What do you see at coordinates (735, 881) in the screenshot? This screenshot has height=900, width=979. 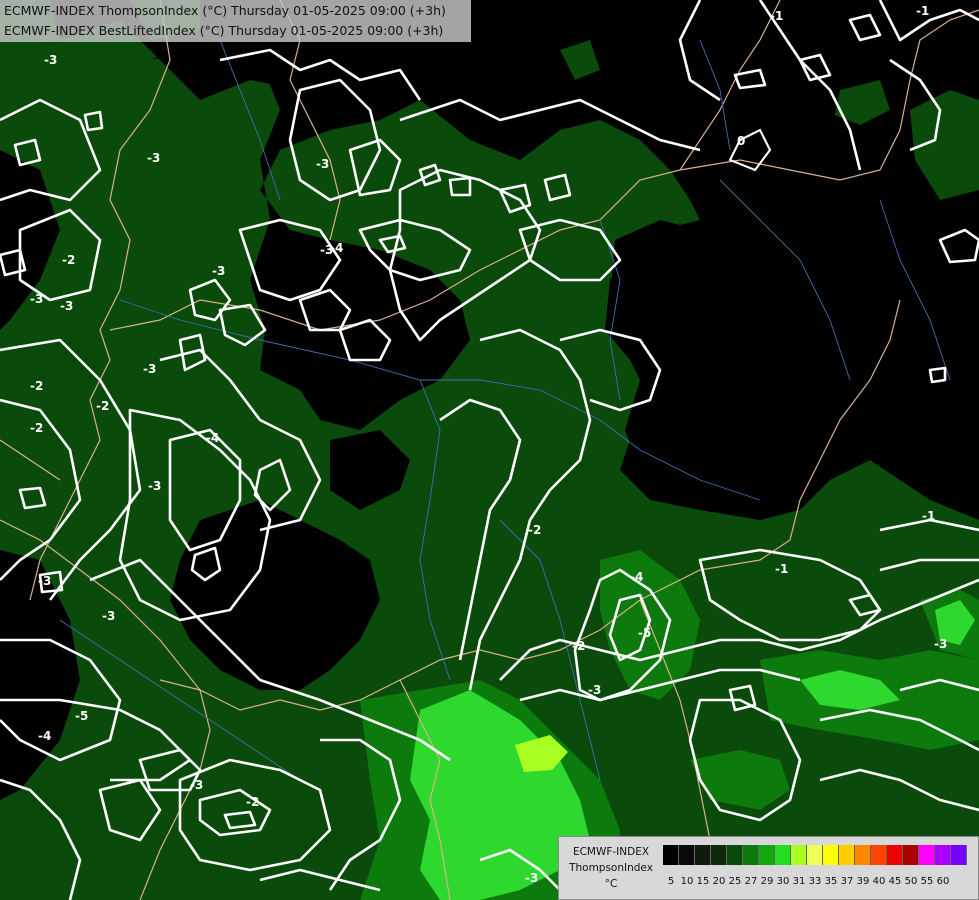 I see `legend-tick-label: 25` at bounding box center [735, 881].